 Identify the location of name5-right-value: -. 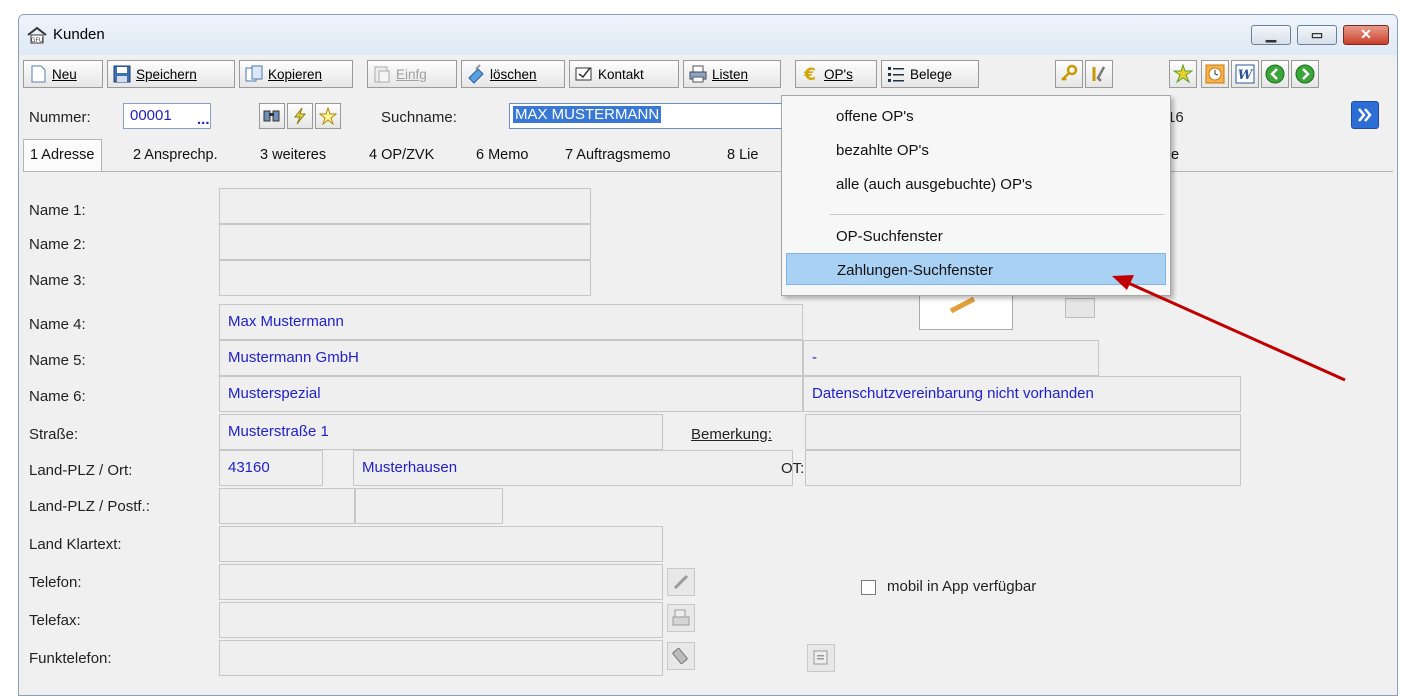
(814, 357).